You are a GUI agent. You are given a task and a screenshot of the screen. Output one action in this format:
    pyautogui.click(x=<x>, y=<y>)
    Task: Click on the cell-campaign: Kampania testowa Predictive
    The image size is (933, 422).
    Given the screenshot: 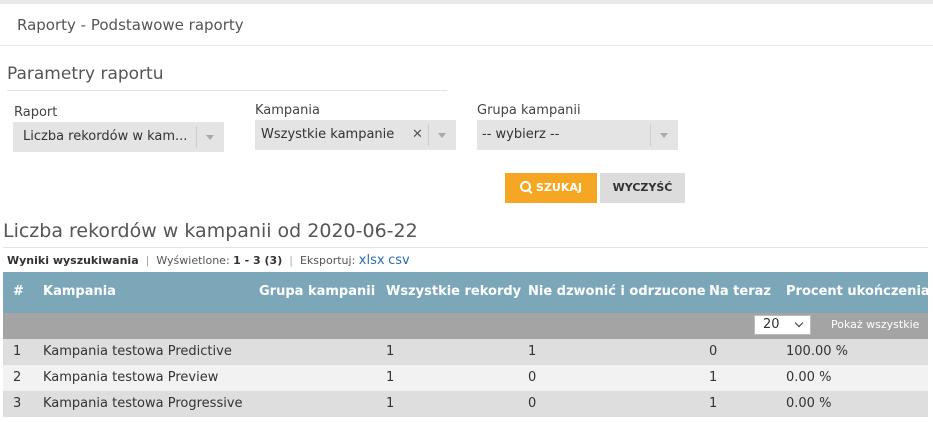 What is the action you would take?
    pyautogui.click(x=137, y=351)
    